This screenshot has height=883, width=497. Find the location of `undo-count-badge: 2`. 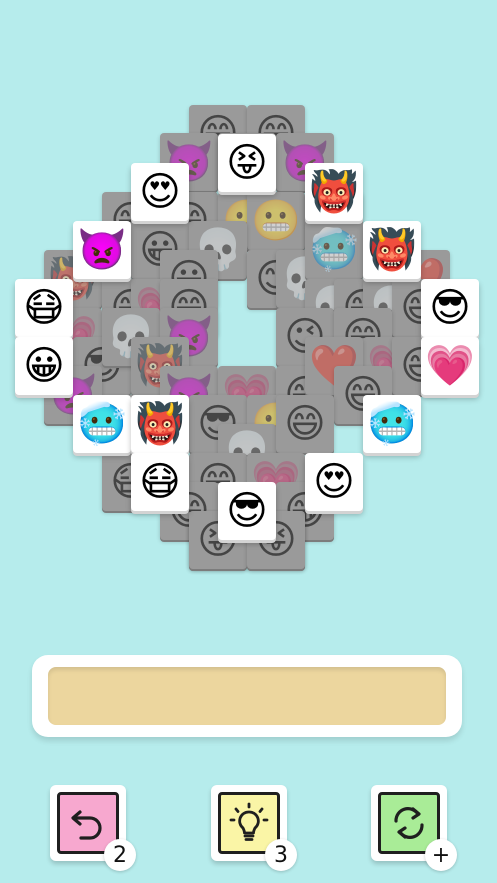

undo-count-badge: 2 is located at coordinates (120, 855).